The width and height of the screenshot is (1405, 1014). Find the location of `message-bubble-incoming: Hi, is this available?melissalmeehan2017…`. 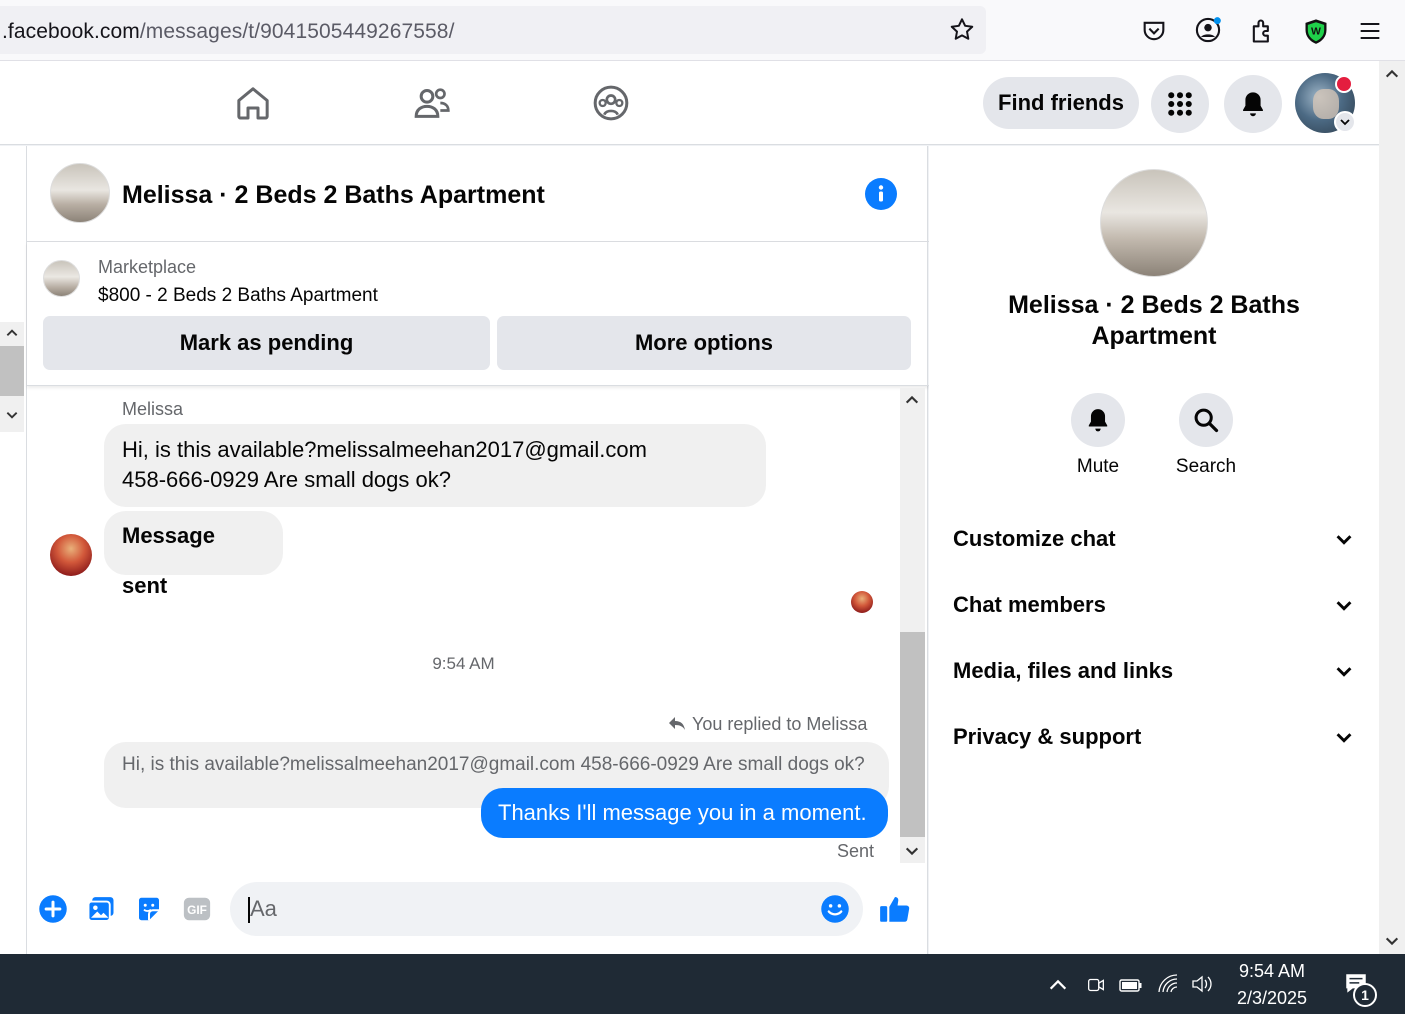

message-bubble-incoming: Hi, is this available?melissalmeehan2017… is located at coordinates (435, 465).